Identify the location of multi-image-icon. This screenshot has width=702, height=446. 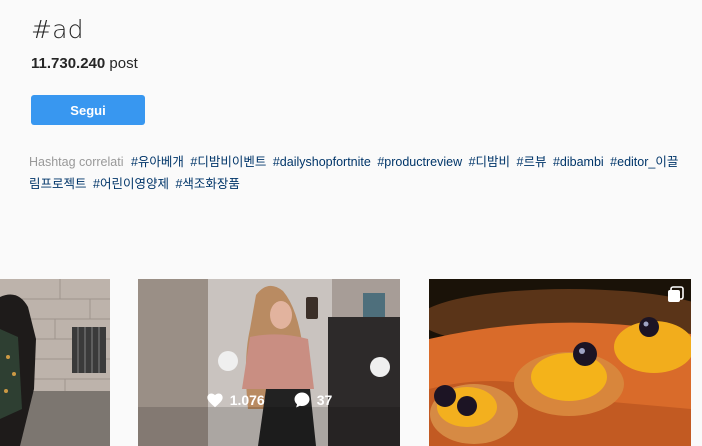
(676, 294).